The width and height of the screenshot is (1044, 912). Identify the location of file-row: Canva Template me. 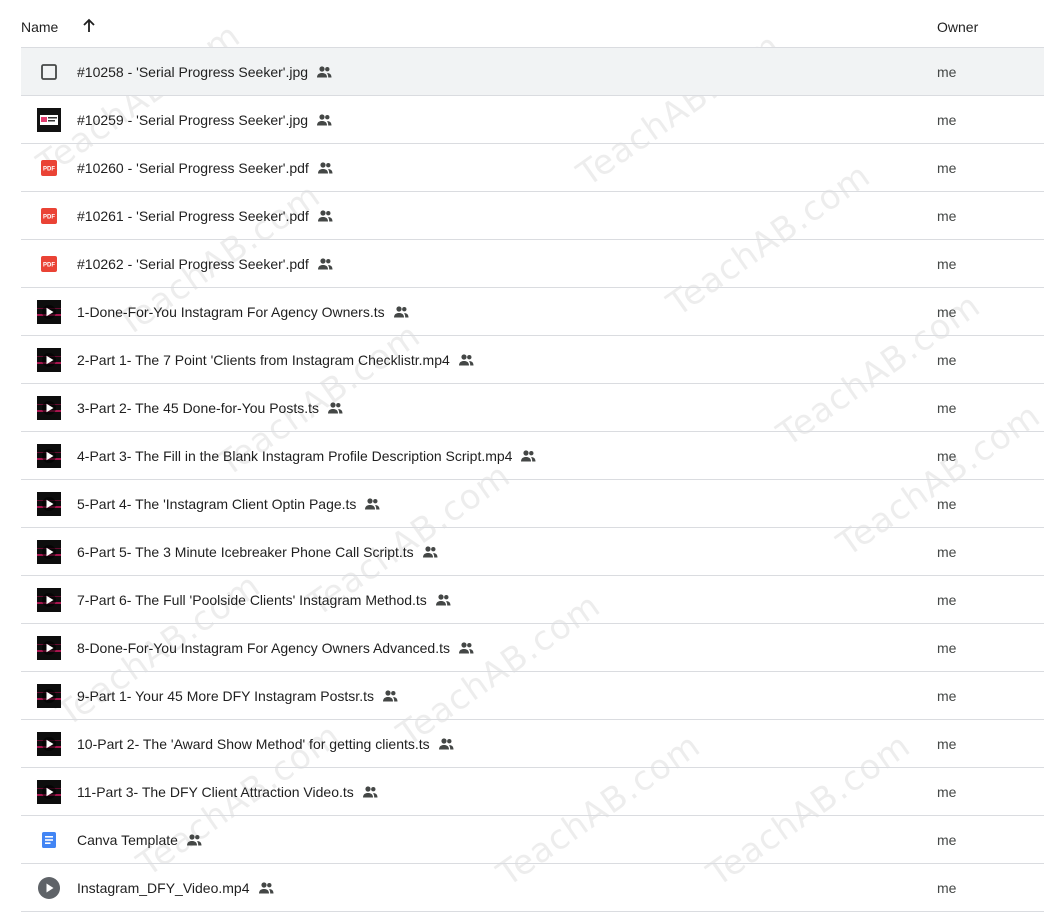
(532, 839).